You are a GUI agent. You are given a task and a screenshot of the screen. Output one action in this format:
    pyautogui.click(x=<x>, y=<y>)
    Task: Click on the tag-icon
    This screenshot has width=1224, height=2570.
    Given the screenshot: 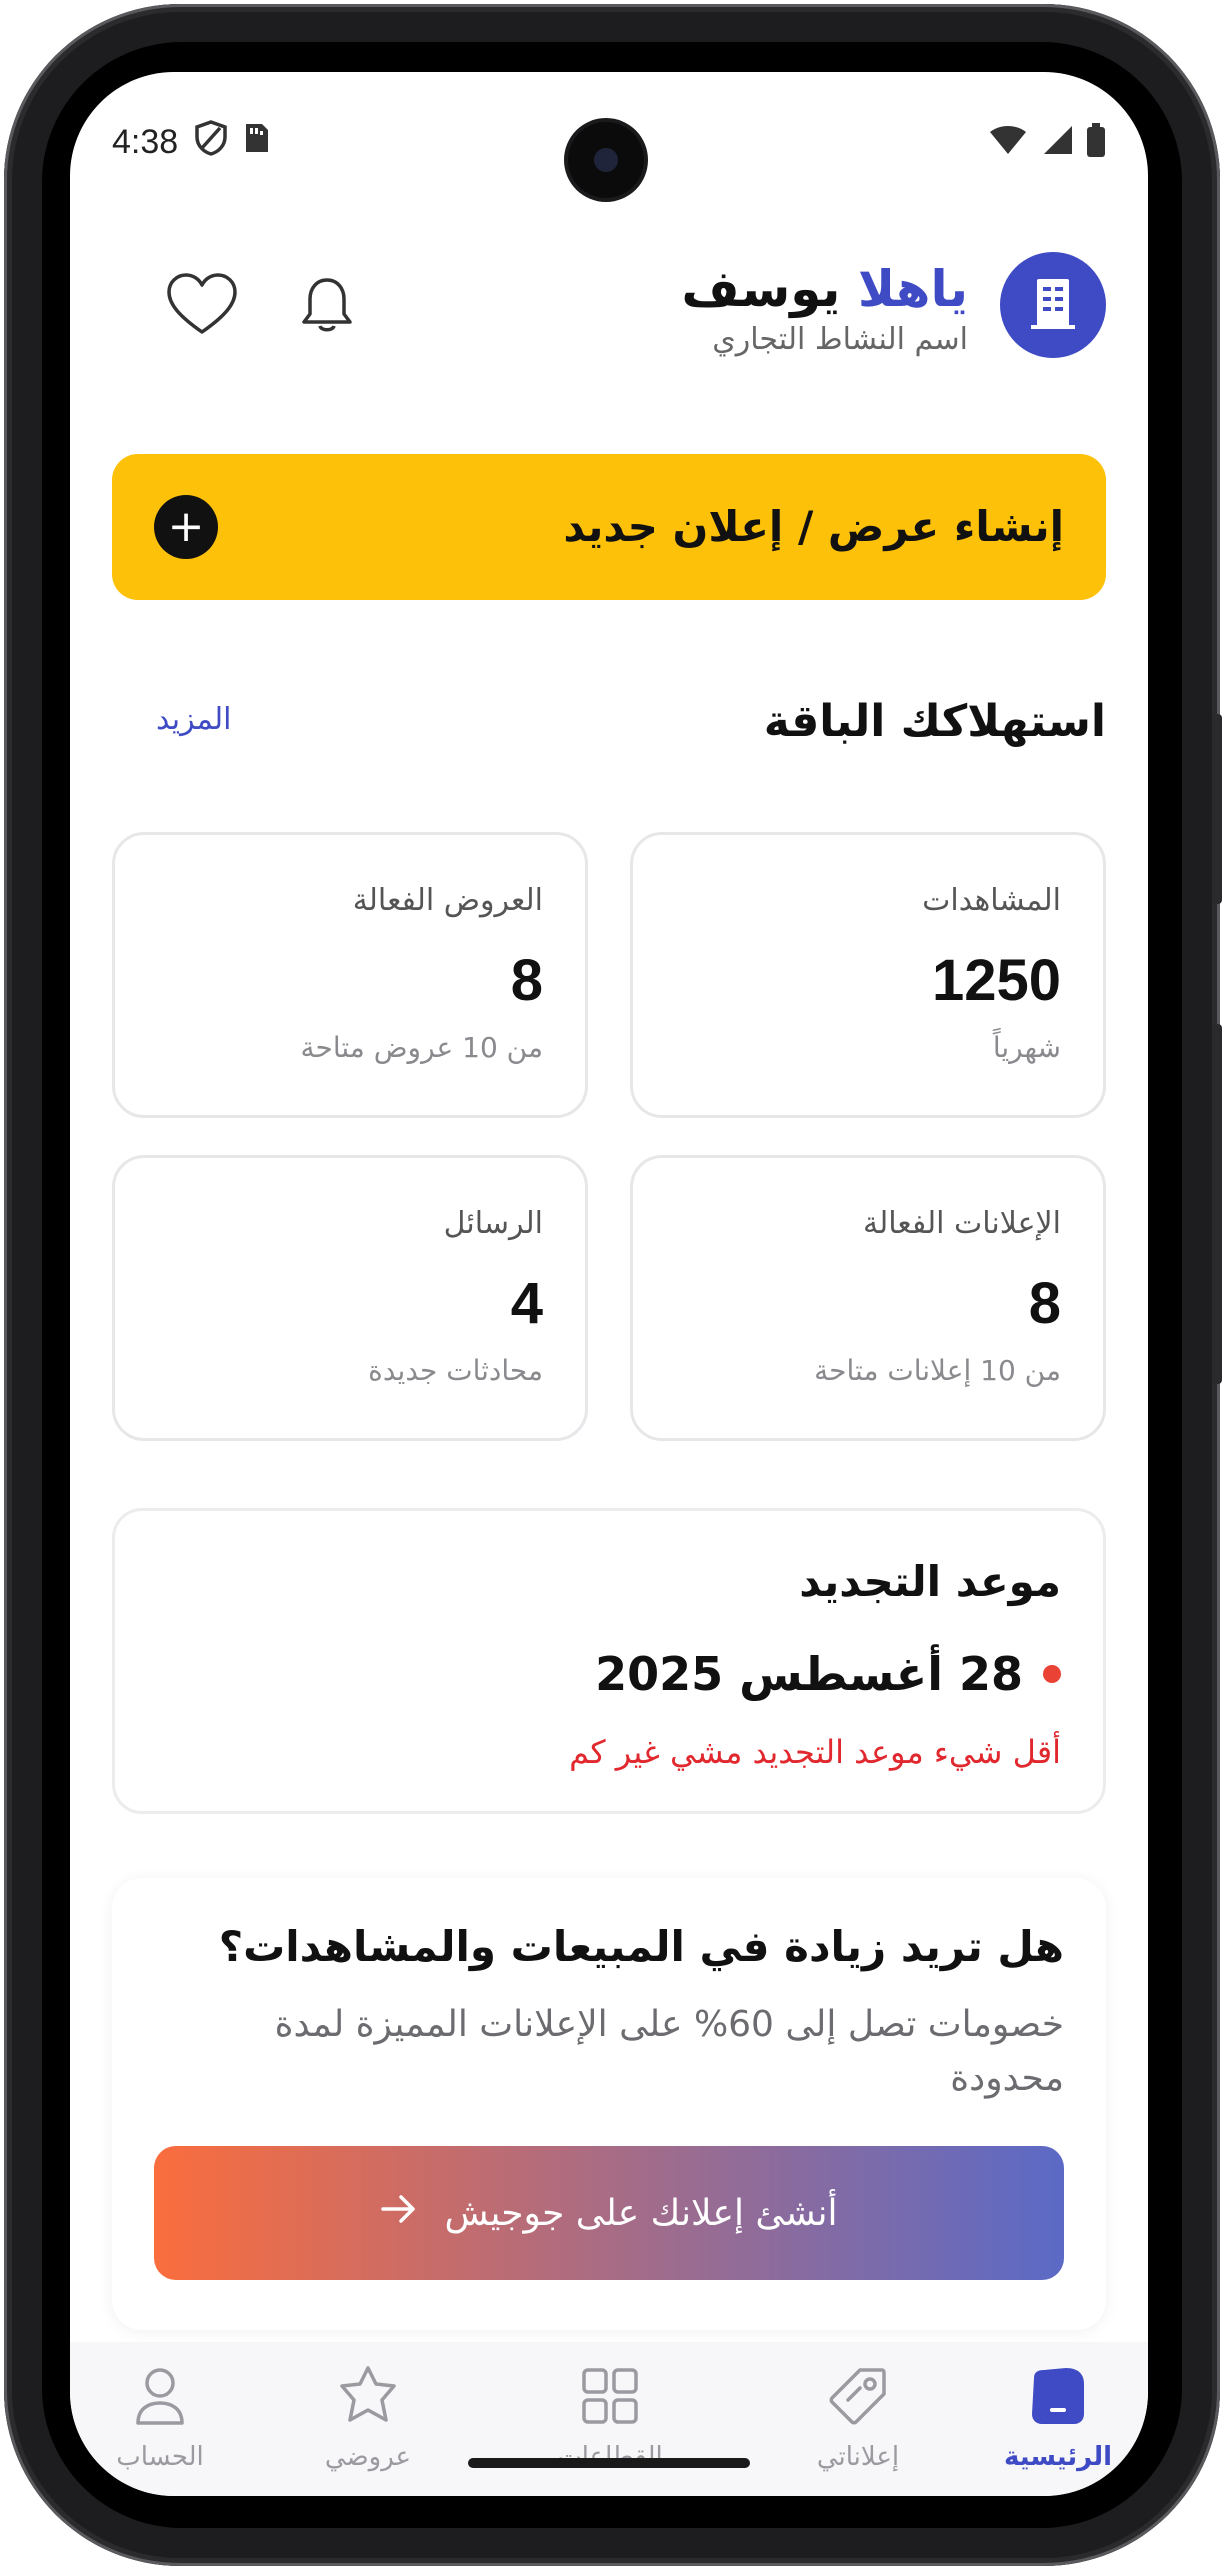 What is the action you would take?
    pyautogui.click(x=858, y=2396)
    